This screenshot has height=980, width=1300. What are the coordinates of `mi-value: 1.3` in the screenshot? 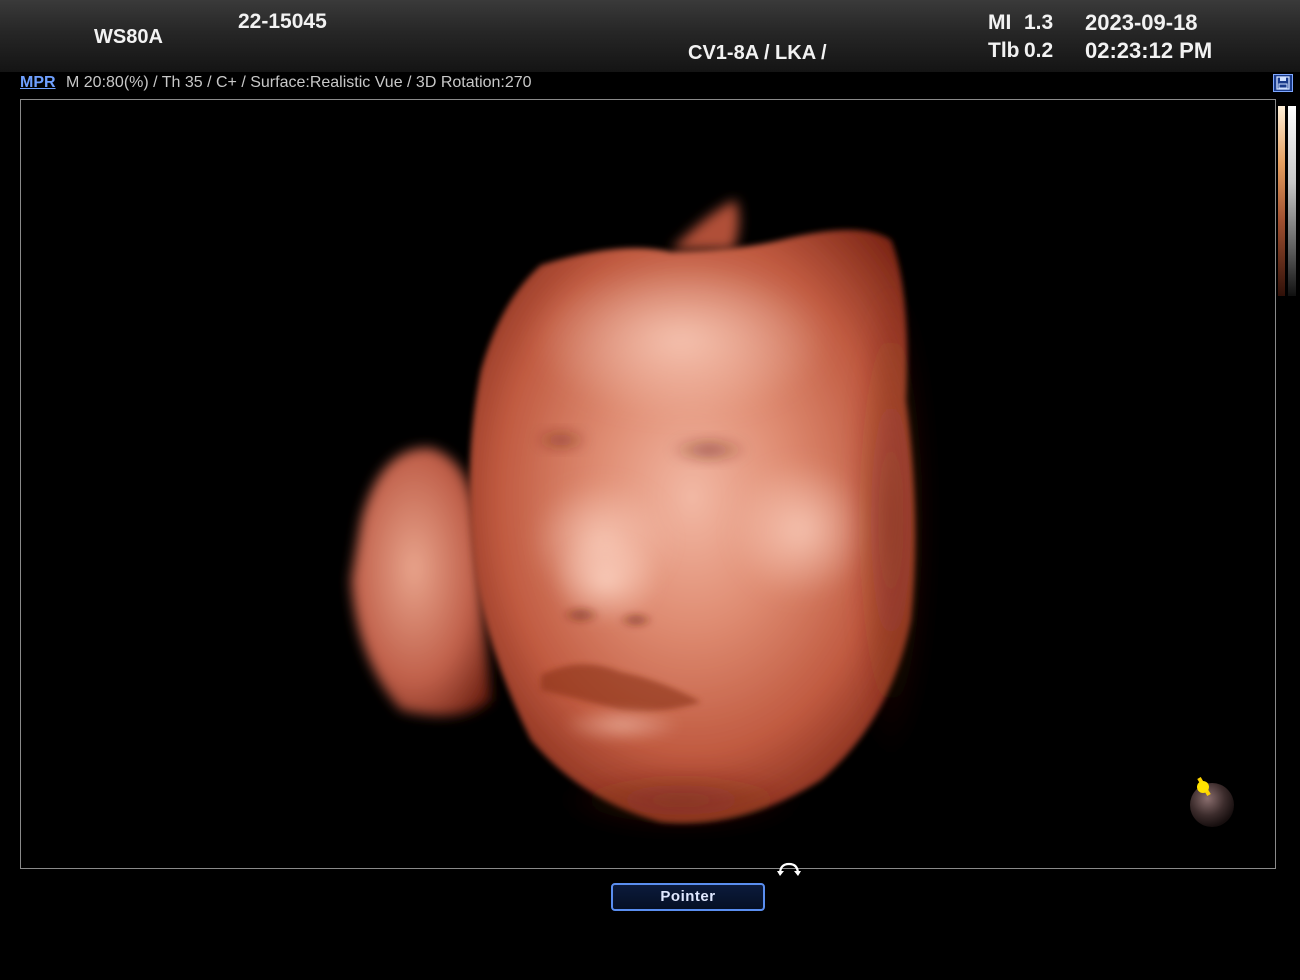 It's located at (1039, 22).